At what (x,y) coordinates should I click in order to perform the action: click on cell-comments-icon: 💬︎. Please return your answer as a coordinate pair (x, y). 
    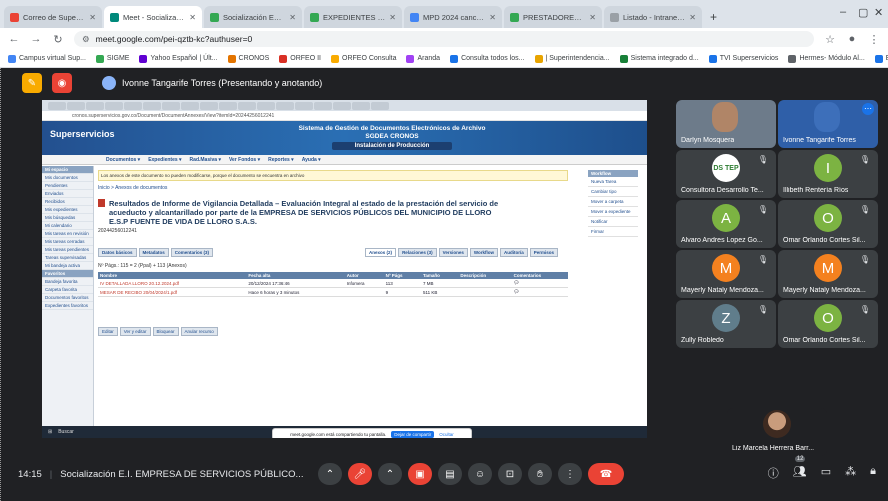
    Looking at the image, I should click on (539, 292).